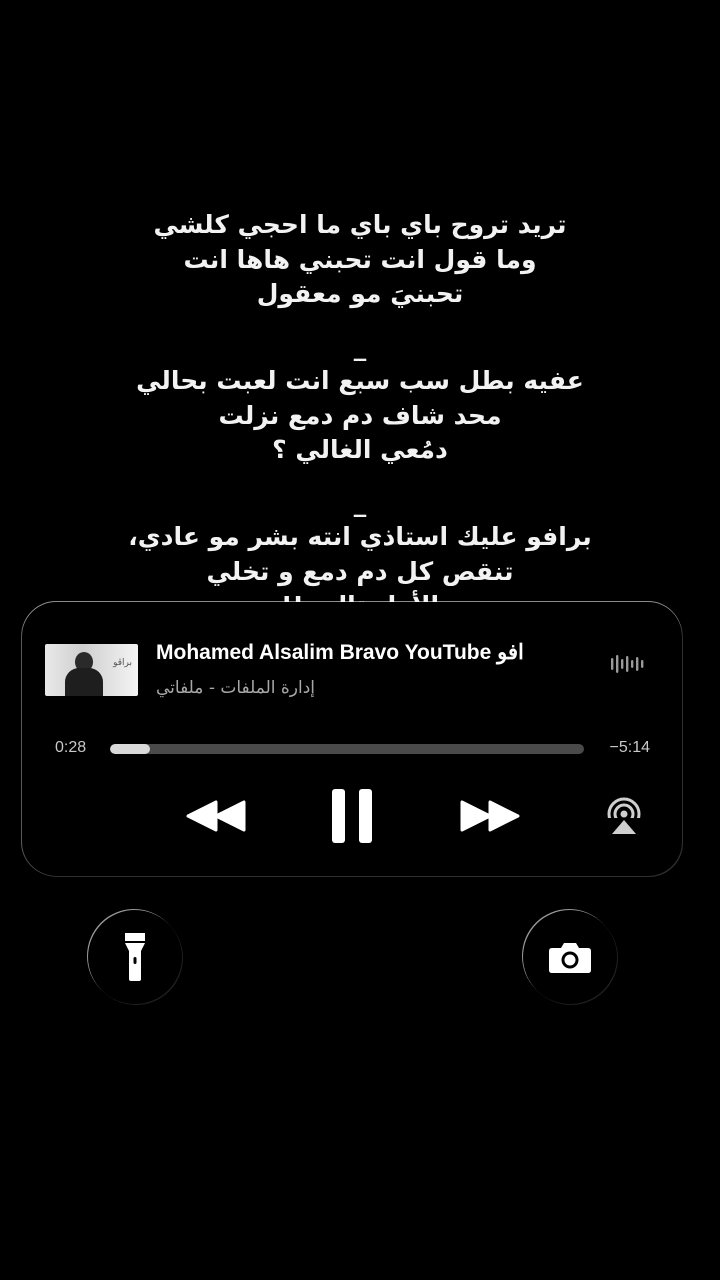  I want to click on camera-button, so click(570, 957).